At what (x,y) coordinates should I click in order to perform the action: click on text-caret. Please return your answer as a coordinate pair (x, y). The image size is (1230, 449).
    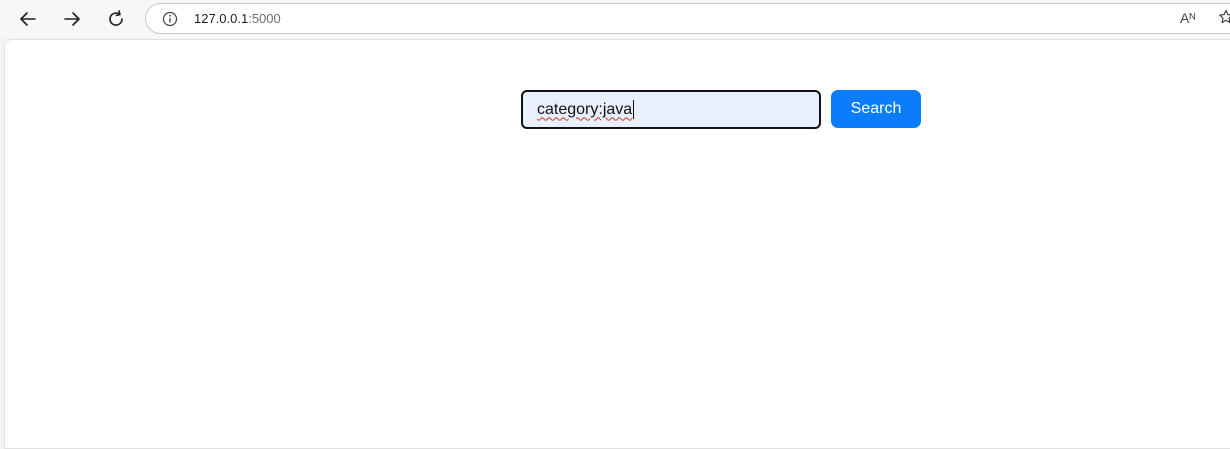
    Looking at the image, I should click on (634, 109).